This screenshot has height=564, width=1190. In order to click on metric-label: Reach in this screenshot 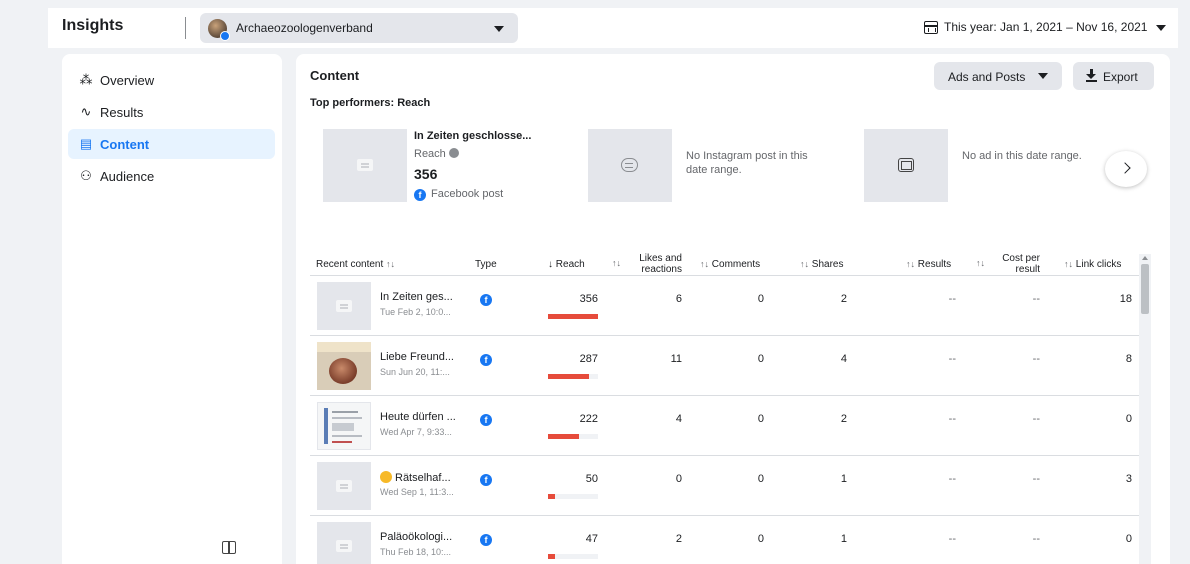, I will do `click(430, 154)`.